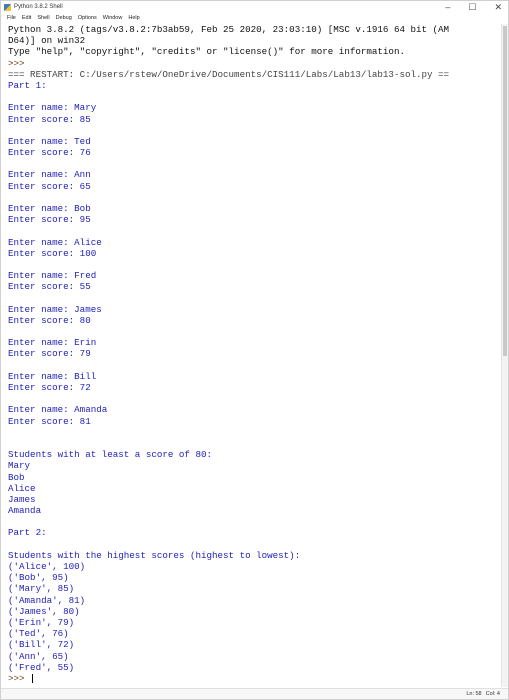 The image size is (509, 700). What do you see at coordinates (253, 667) in the screenshot?
I see `shell-line: ('Fred', 55)` at bounding box center [253, 667].